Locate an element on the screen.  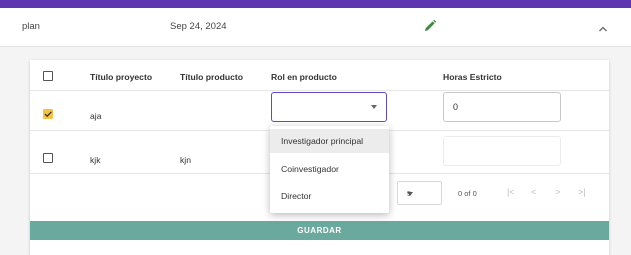
chevron-up-icon is located at coordinates (603, 26).